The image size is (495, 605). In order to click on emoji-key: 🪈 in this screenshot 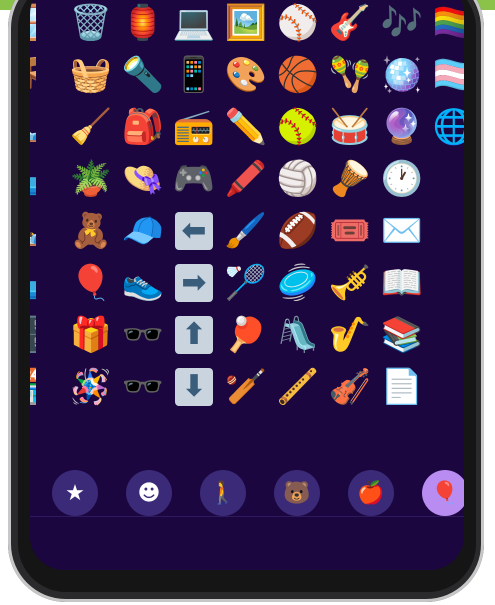, I will do `click(298, 387)`.